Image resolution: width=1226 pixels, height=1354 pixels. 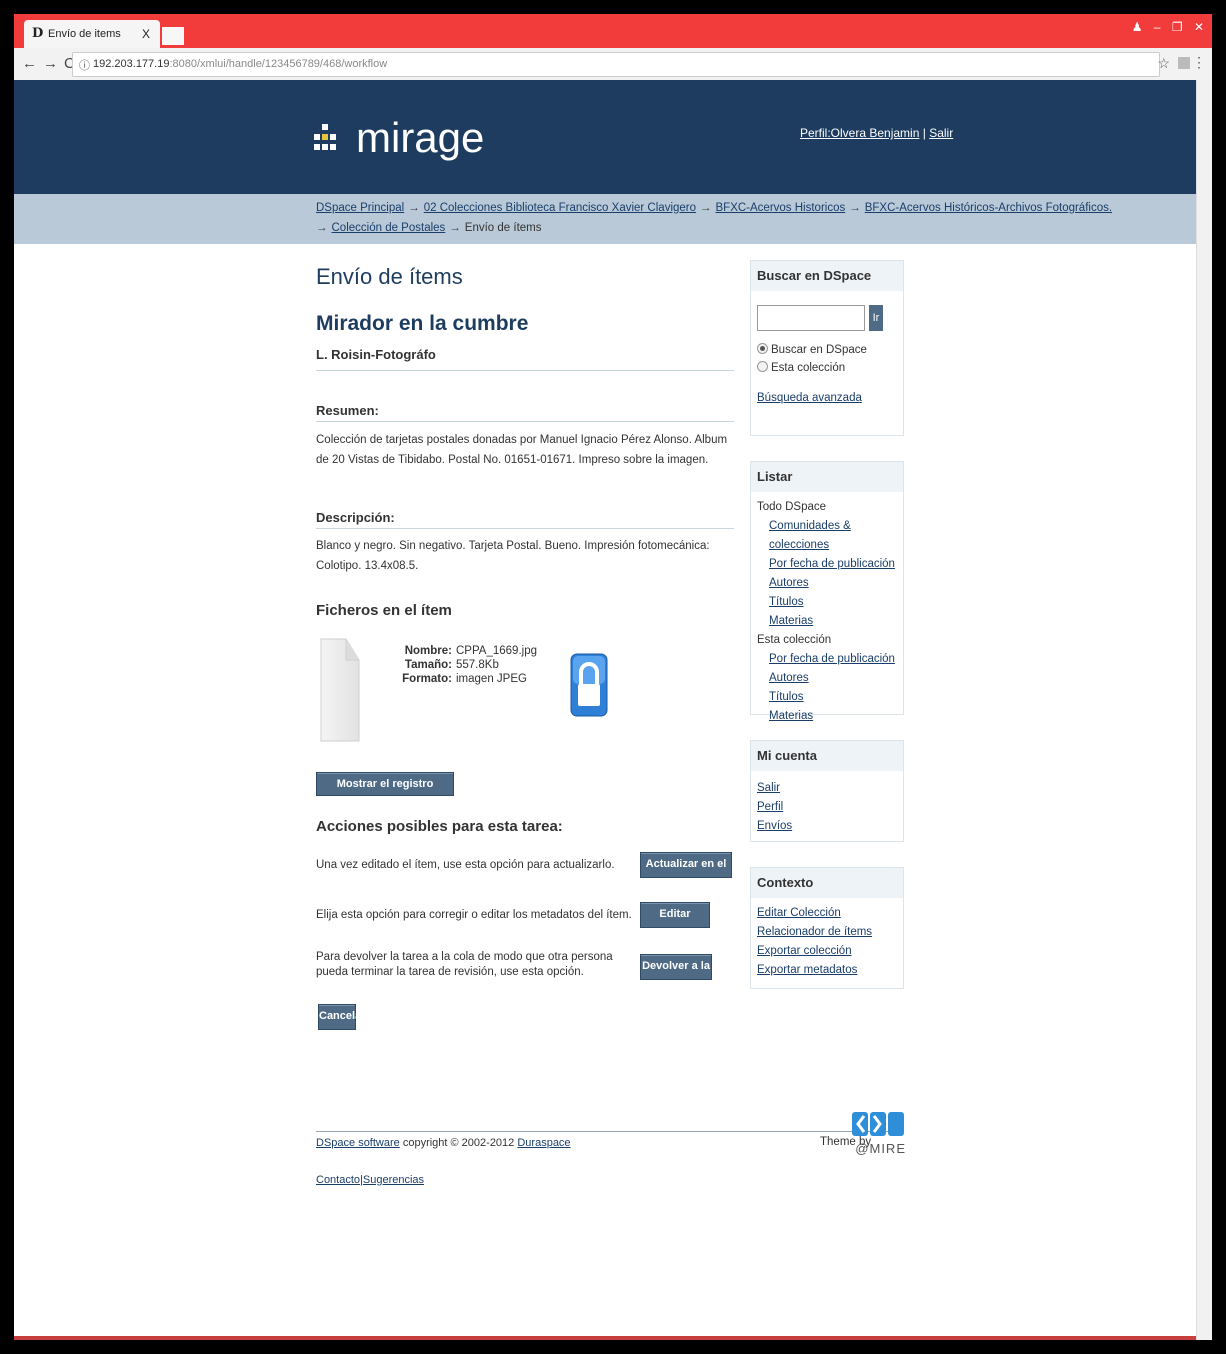 I want to click on search-box-title: Buscar en DSpace, so click(x=827, y=276).